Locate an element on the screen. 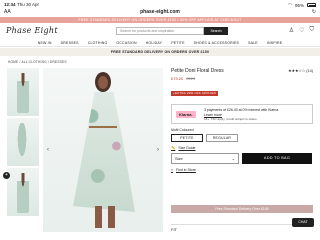  chevron-left-icon: ‹ is located at coordinates (48, 150).